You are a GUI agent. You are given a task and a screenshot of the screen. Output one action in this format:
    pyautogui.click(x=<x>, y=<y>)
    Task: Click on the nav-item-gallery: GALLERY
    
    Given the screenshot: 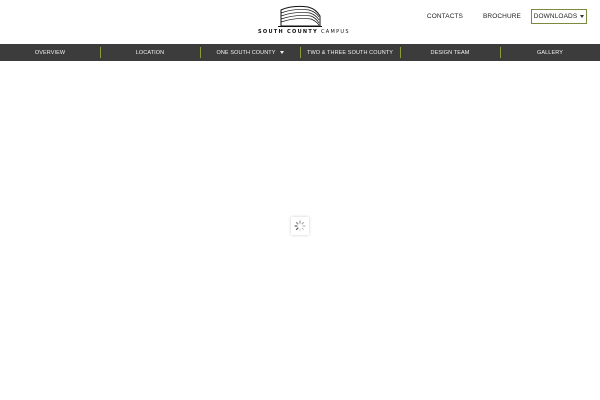 What is the action you would take?
    pyautogui.click(x=550, y=52)
    